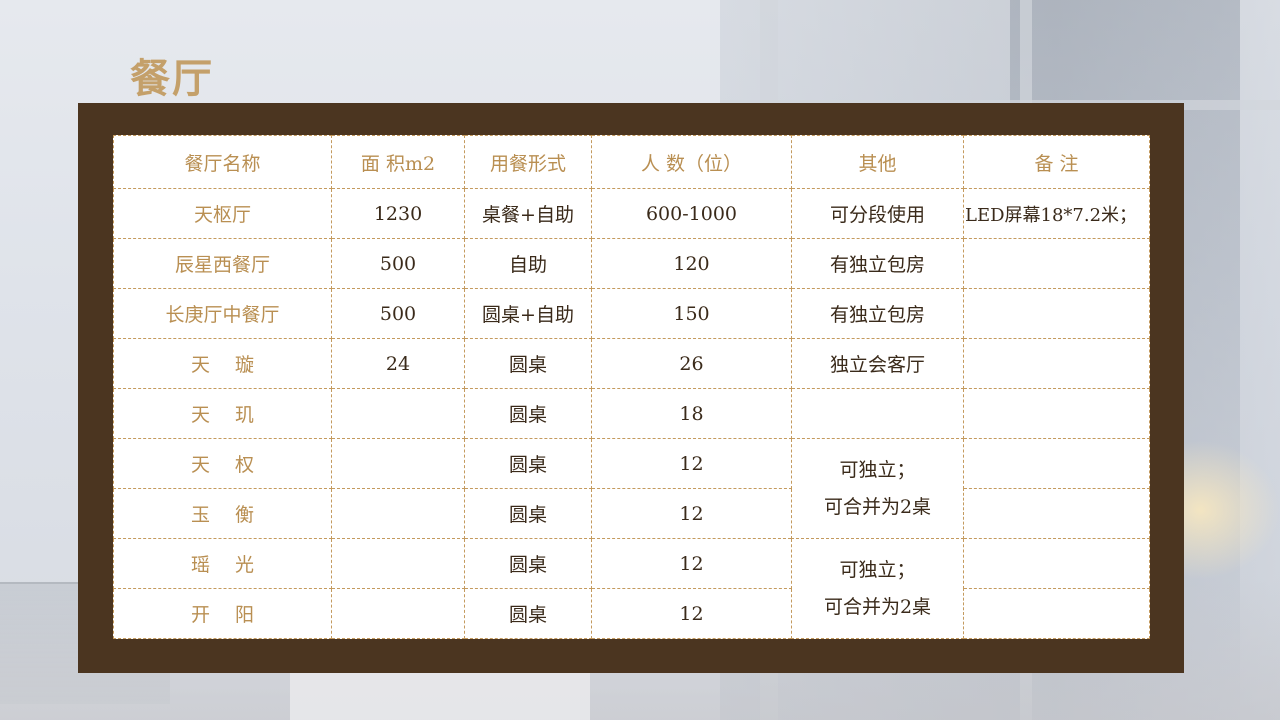 Image resolution: width=1280 pixels, height=720 pixels. What do you see at coordinates (691, 213) in the screenshot?
I see `cell-people: 600-1000` at bounding box center [691, 213].